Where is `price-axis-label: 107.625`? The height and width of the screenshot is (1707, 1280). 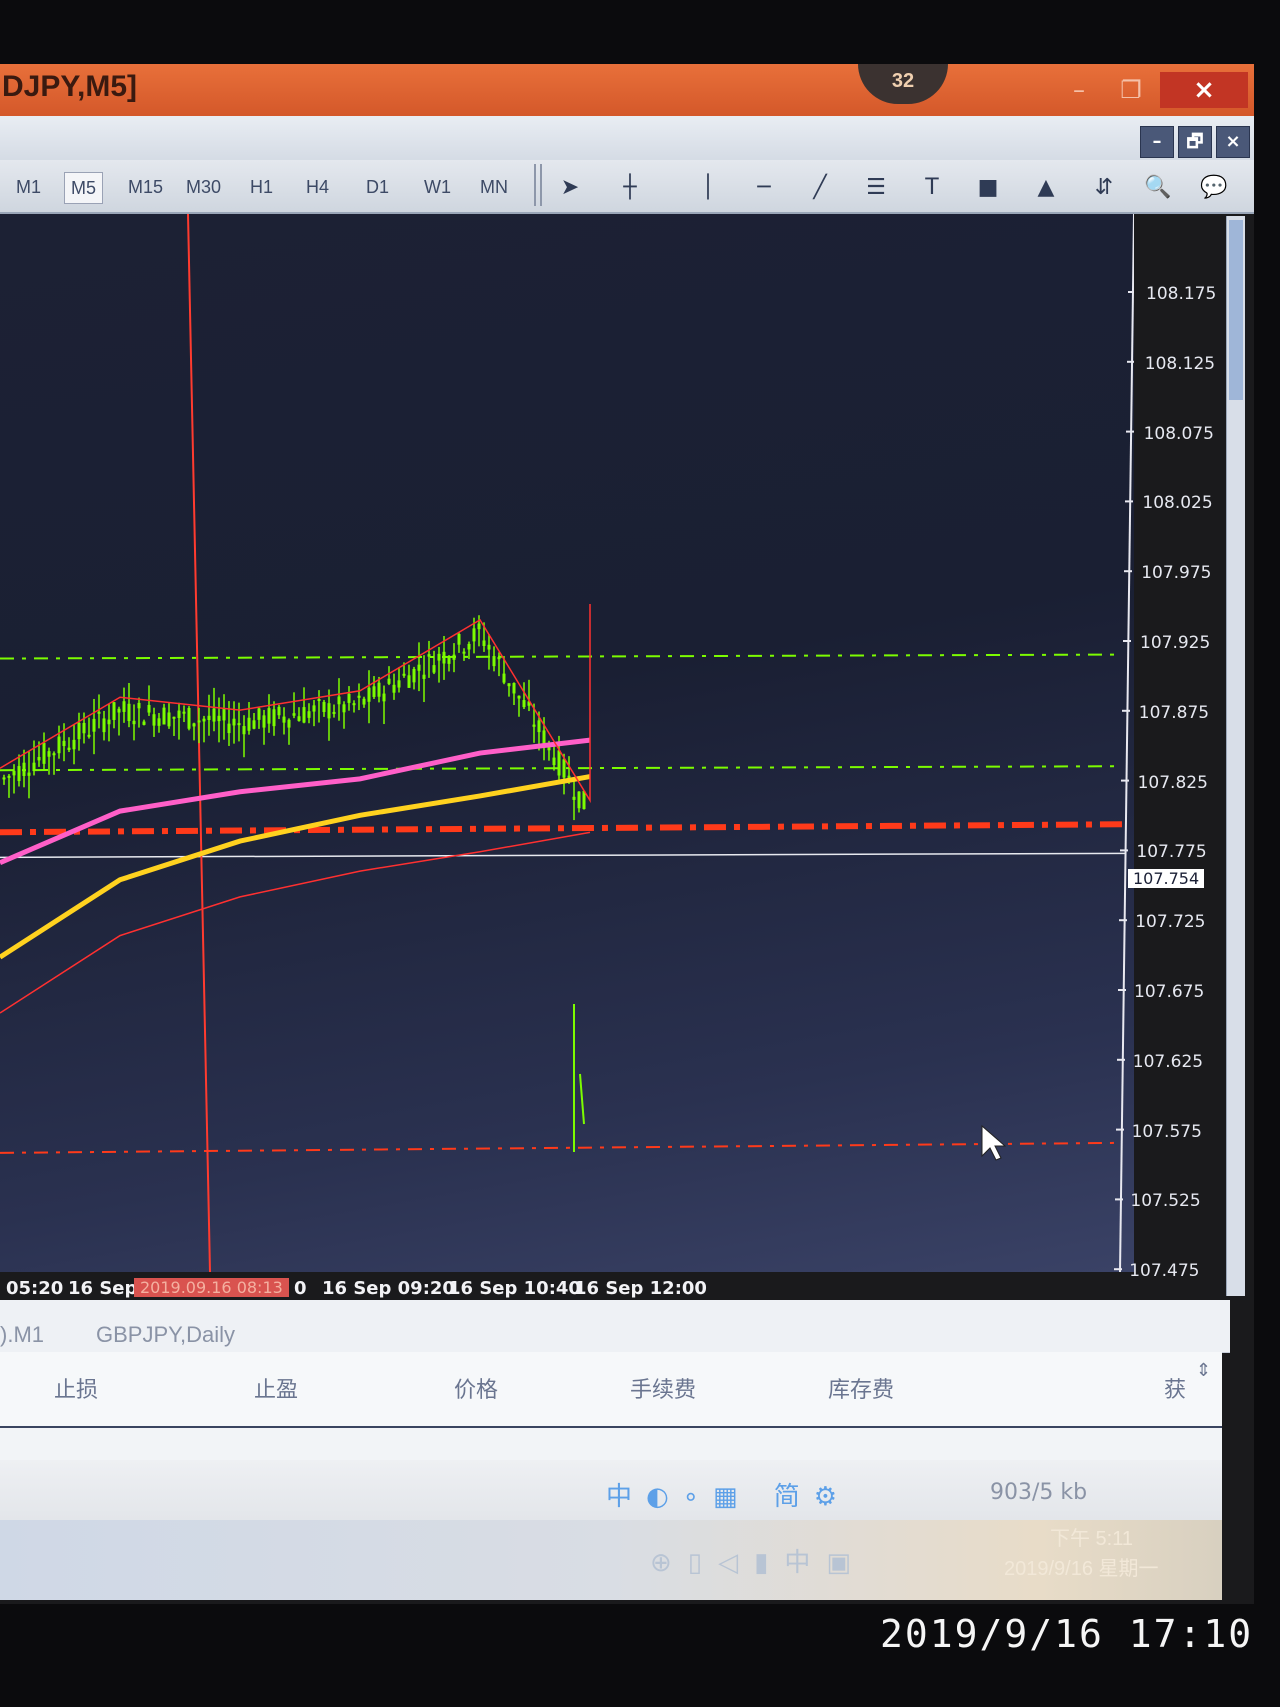 price-axis-label: 107.625 is located at coordinates (1168, 1061).